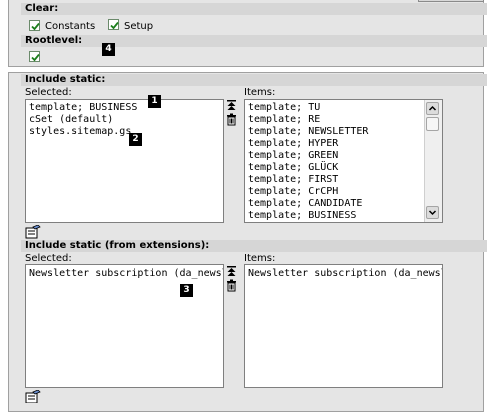 The image size is (494, 412). What do you see at coordinates (186, 290) in the screenshot?
I see `annotation-badge-3: 3` at bounding box center [186, 290].